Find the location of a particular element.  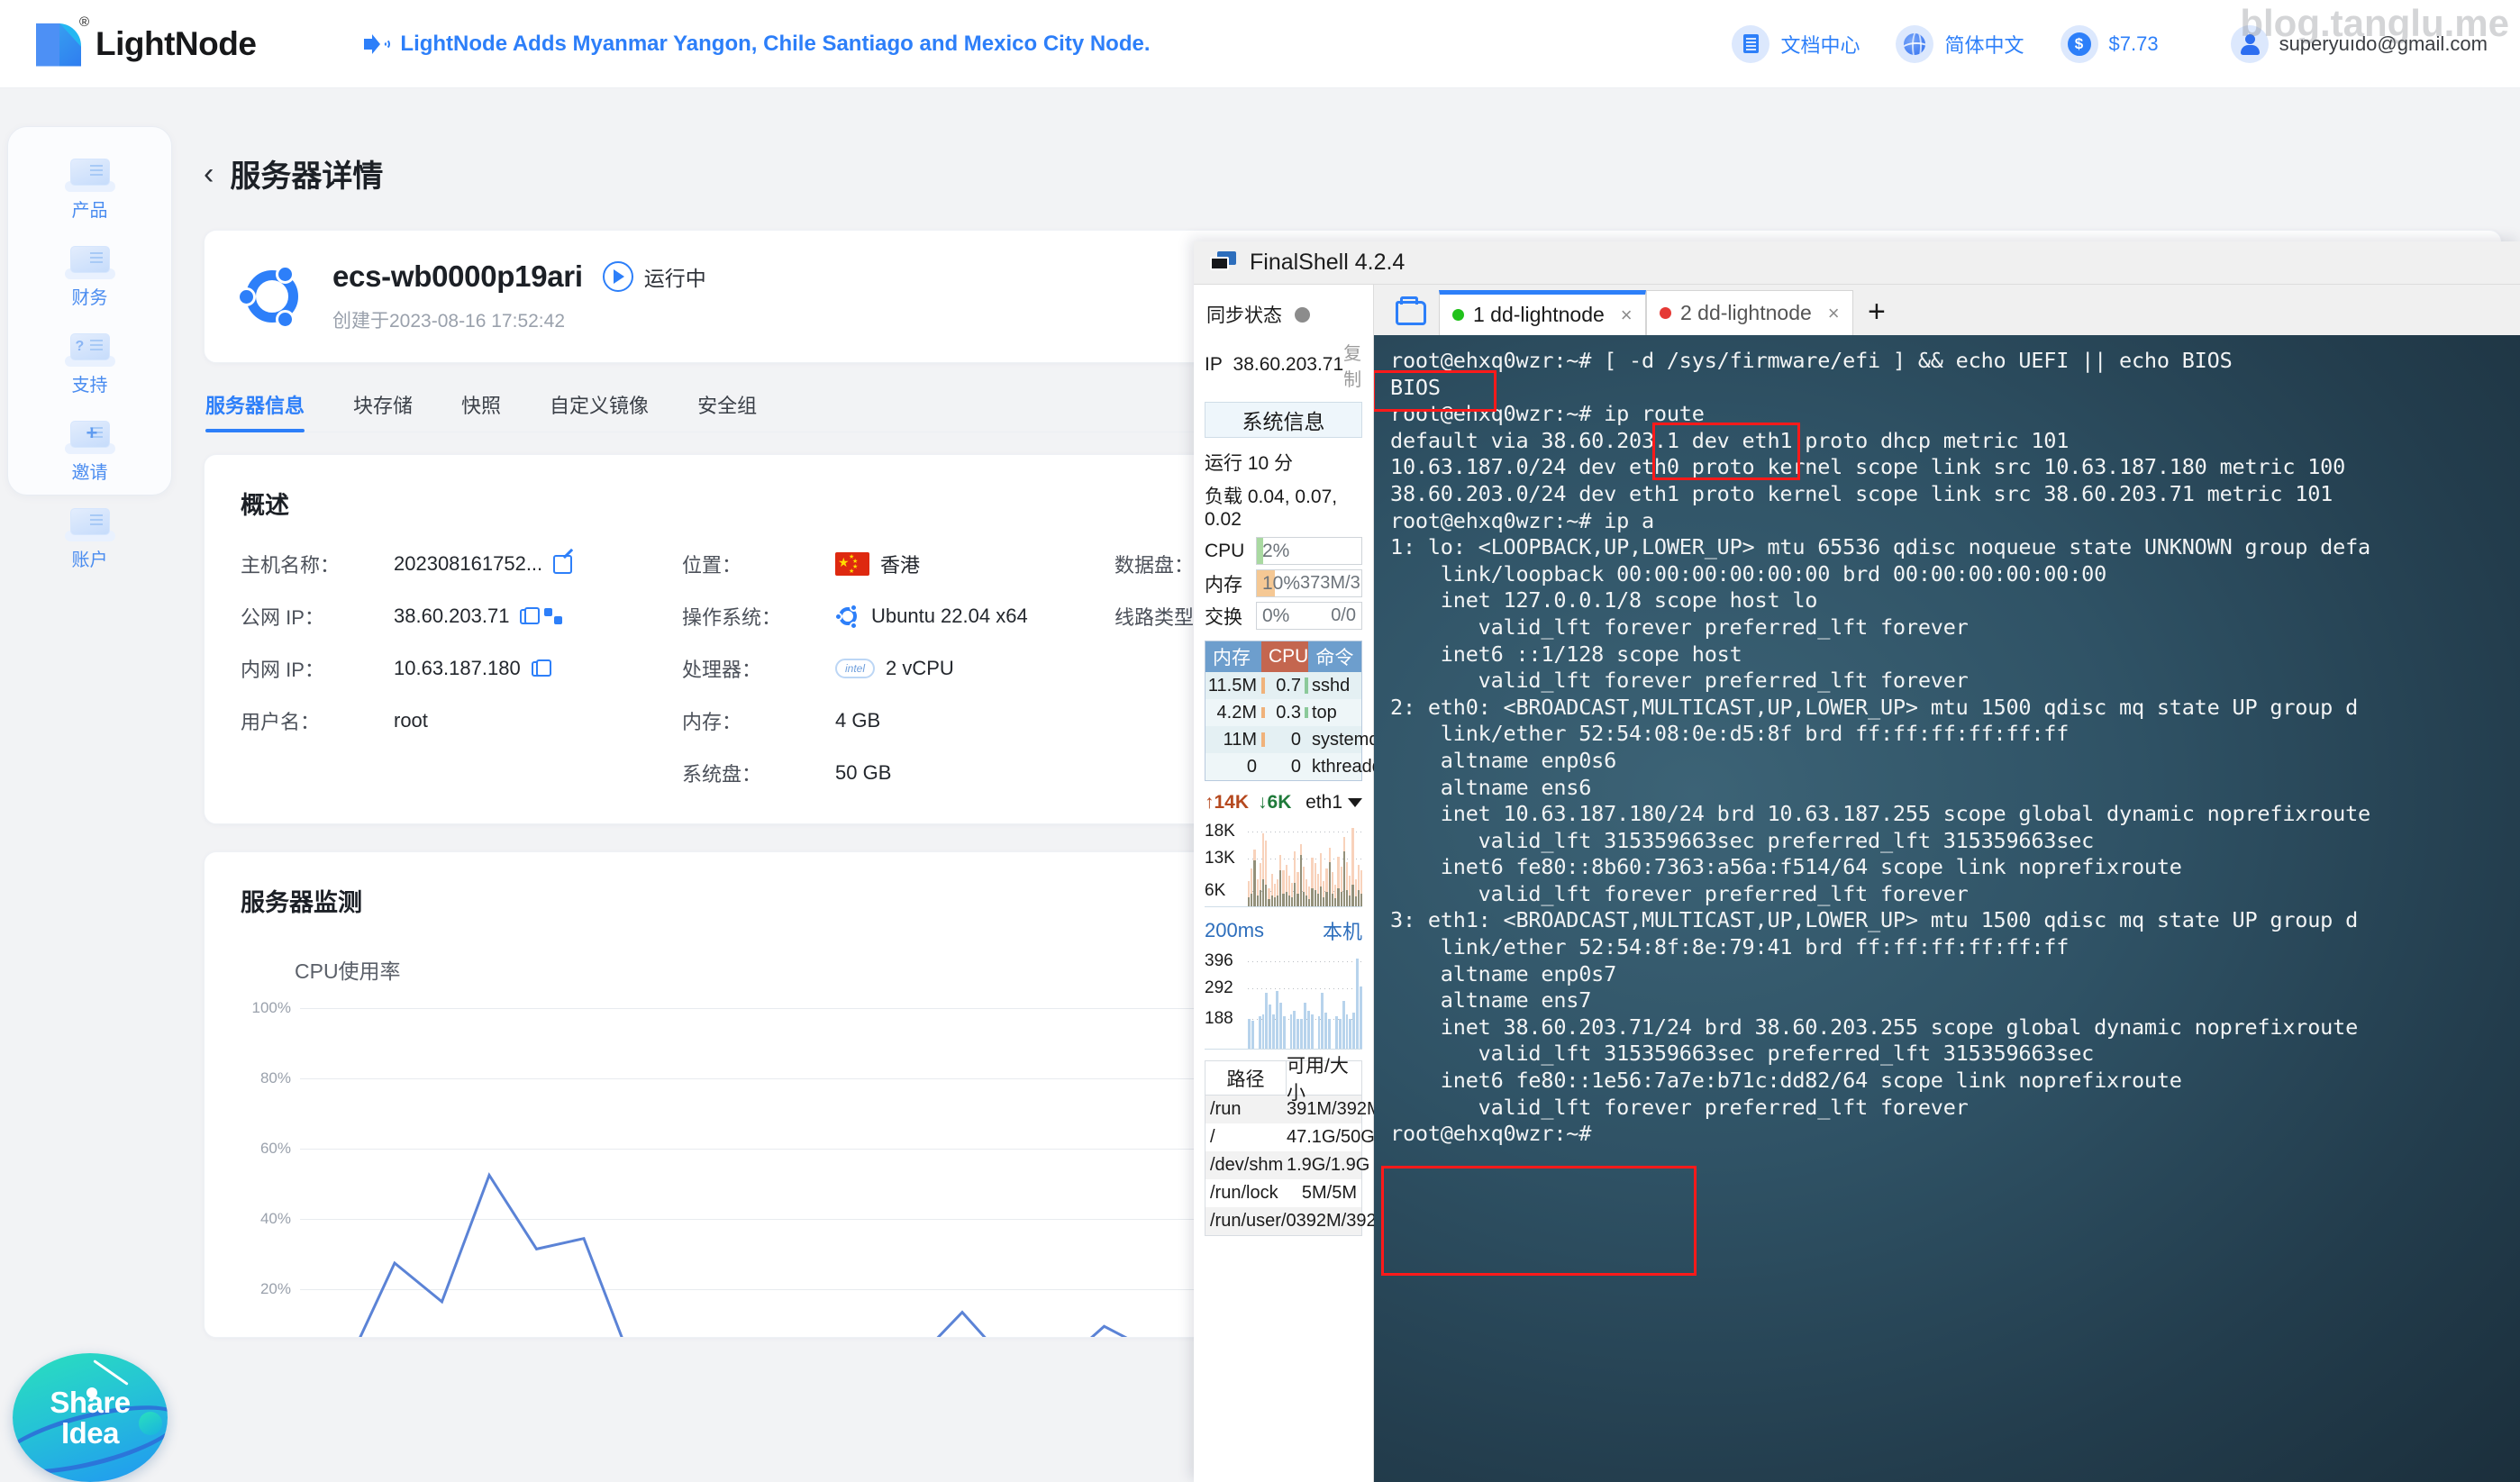

registered-mark: ® is located at coordinates (85, 22).